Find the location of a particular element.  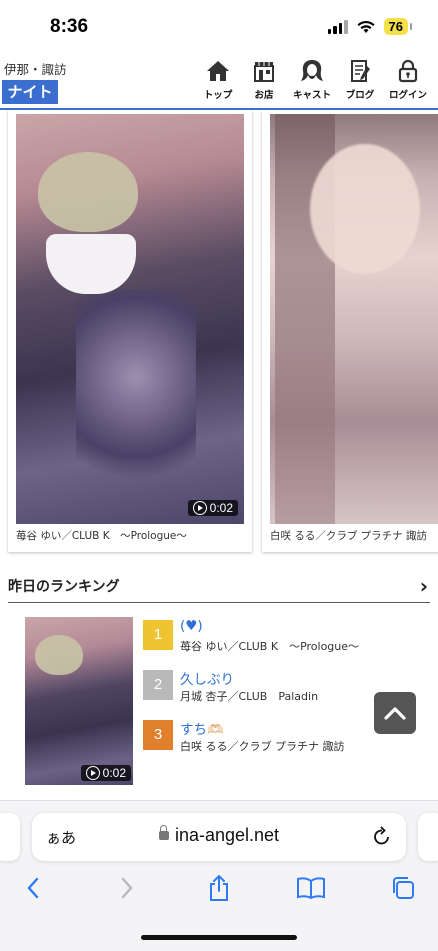

chevron-up-icon is located at coordinates (395, 713).